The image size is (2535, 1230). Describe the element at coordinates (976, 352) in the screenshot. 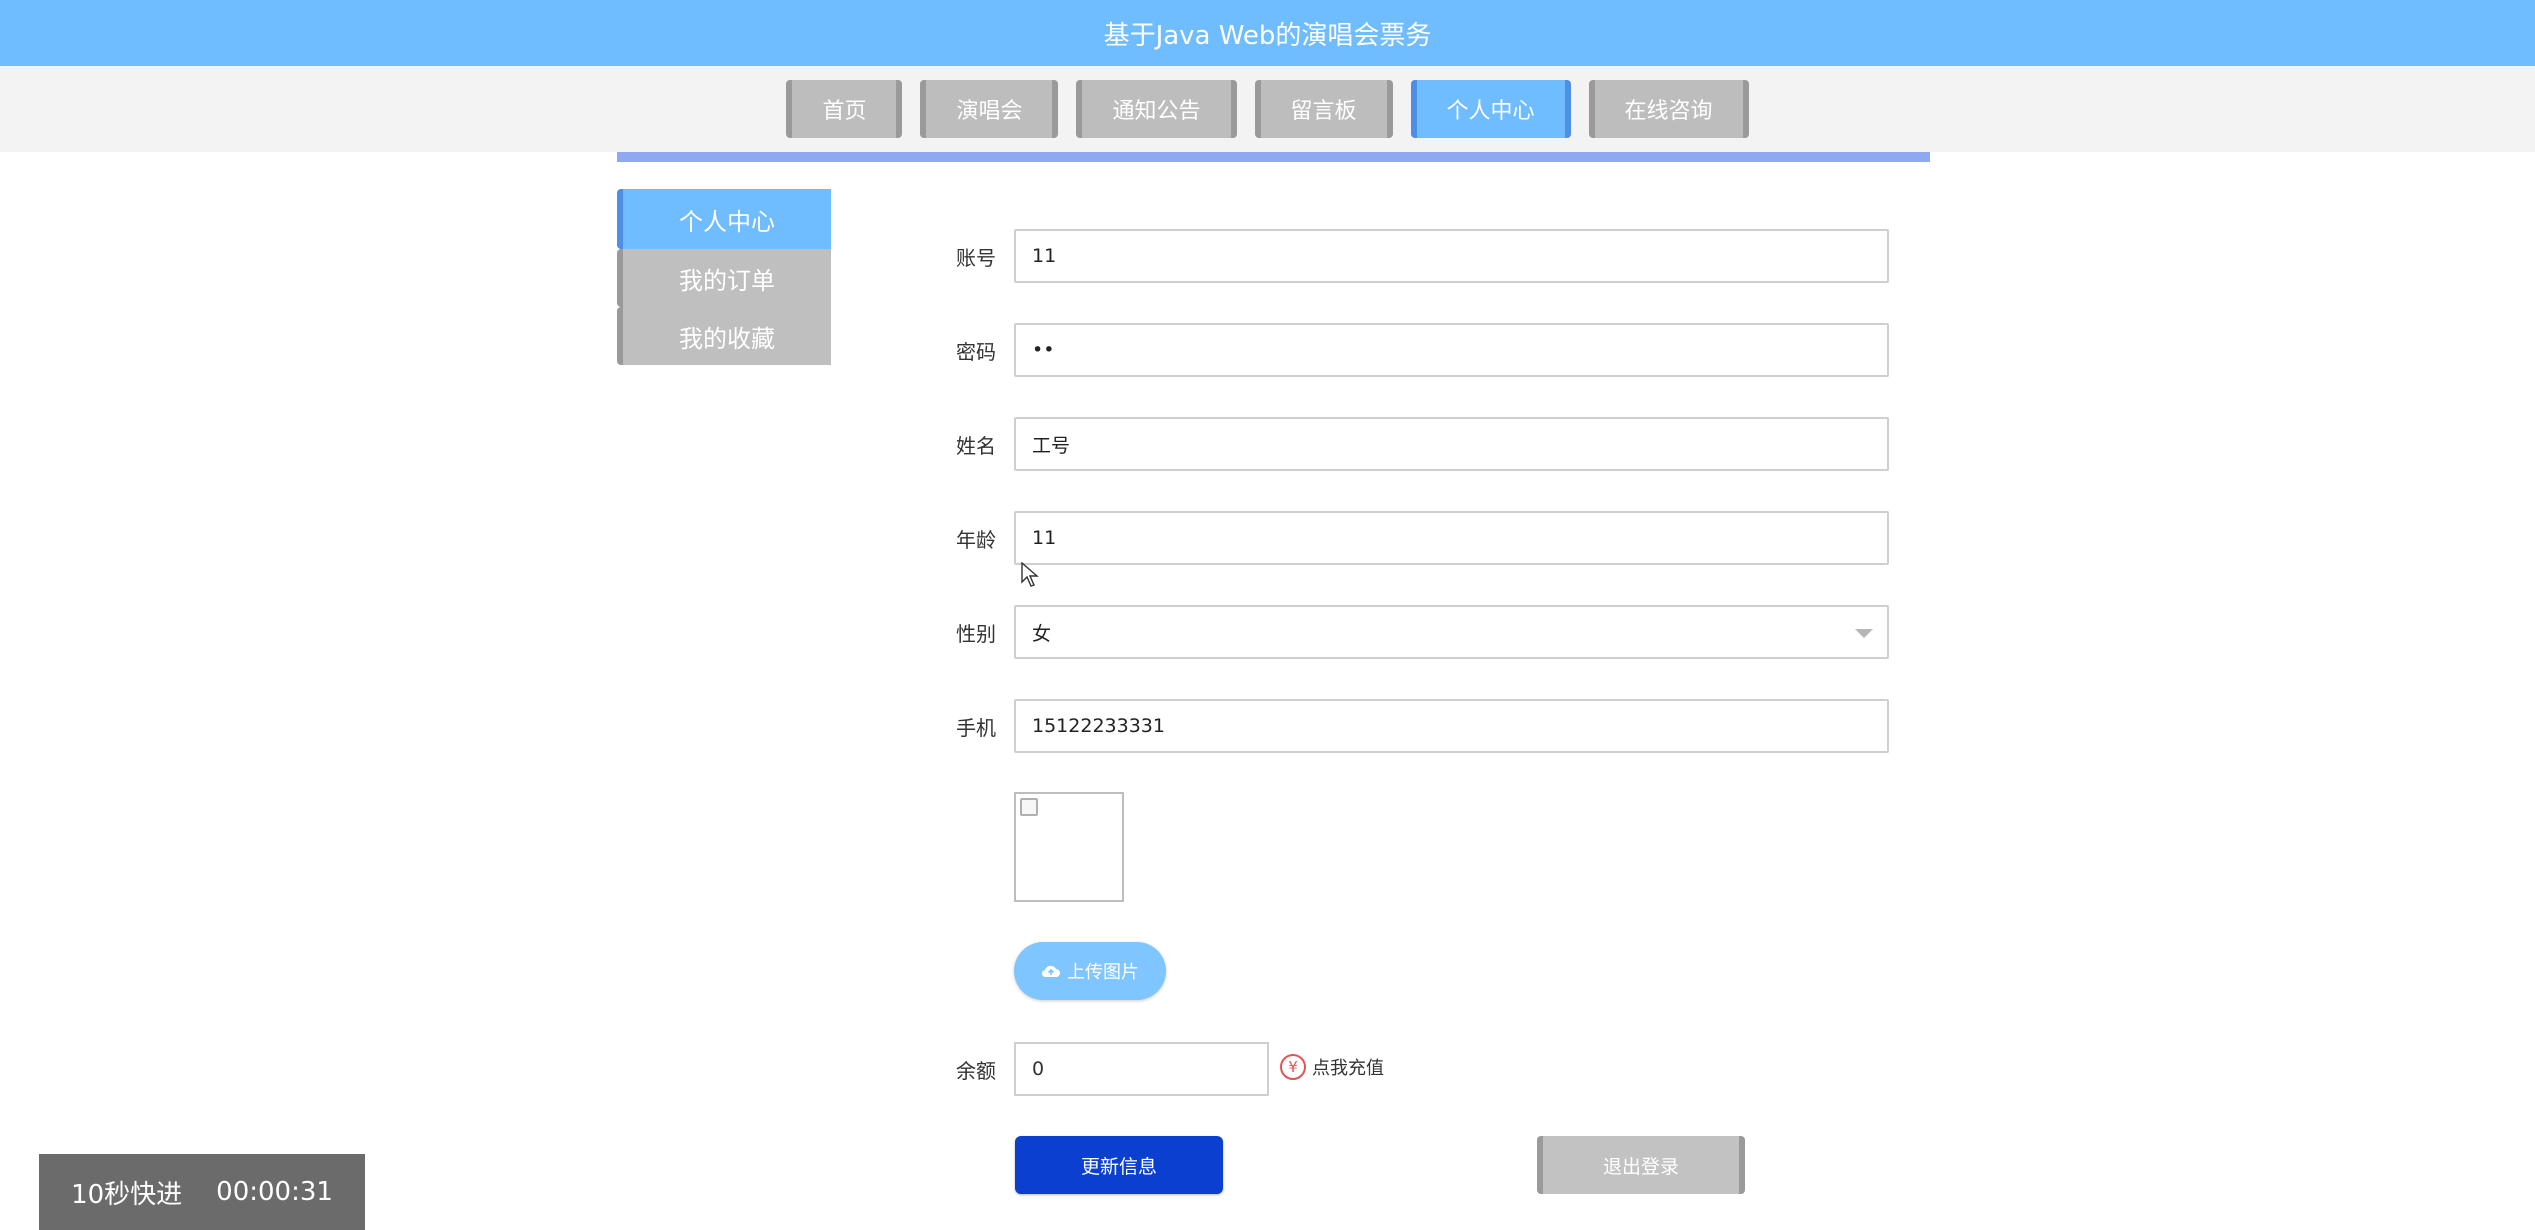

I see `password-label: 密码` at that location.